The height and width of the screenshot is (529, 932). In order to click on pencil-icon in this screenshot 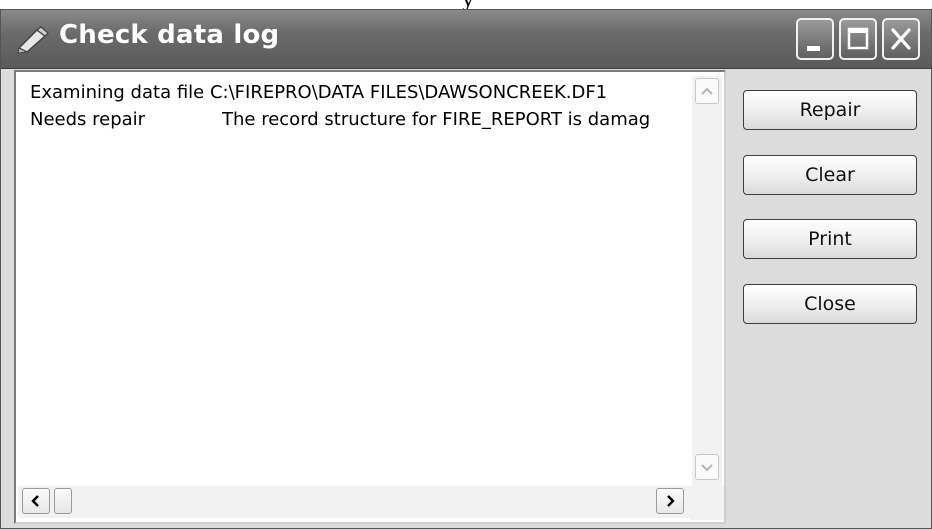, I will do `click(33, 40)`.